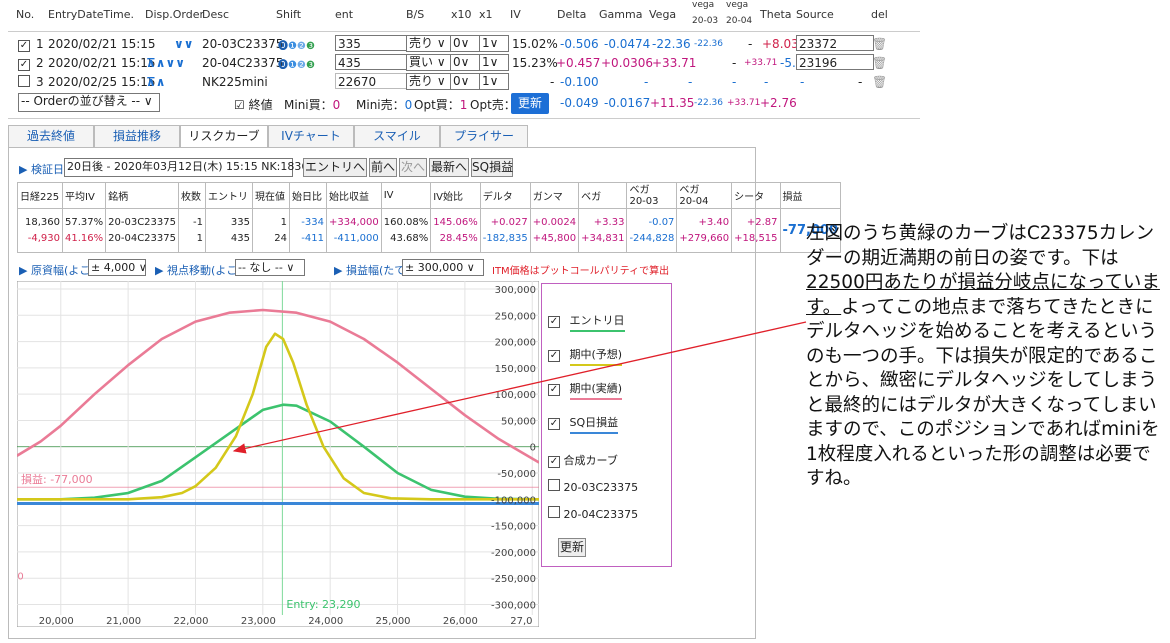 The height and width of the screenshot is (643, 1170). What do you see at coordinates (57, 479) in the screenshot?
I see `pl-label: 損益: -77,000` at bounding box center [57, 479].